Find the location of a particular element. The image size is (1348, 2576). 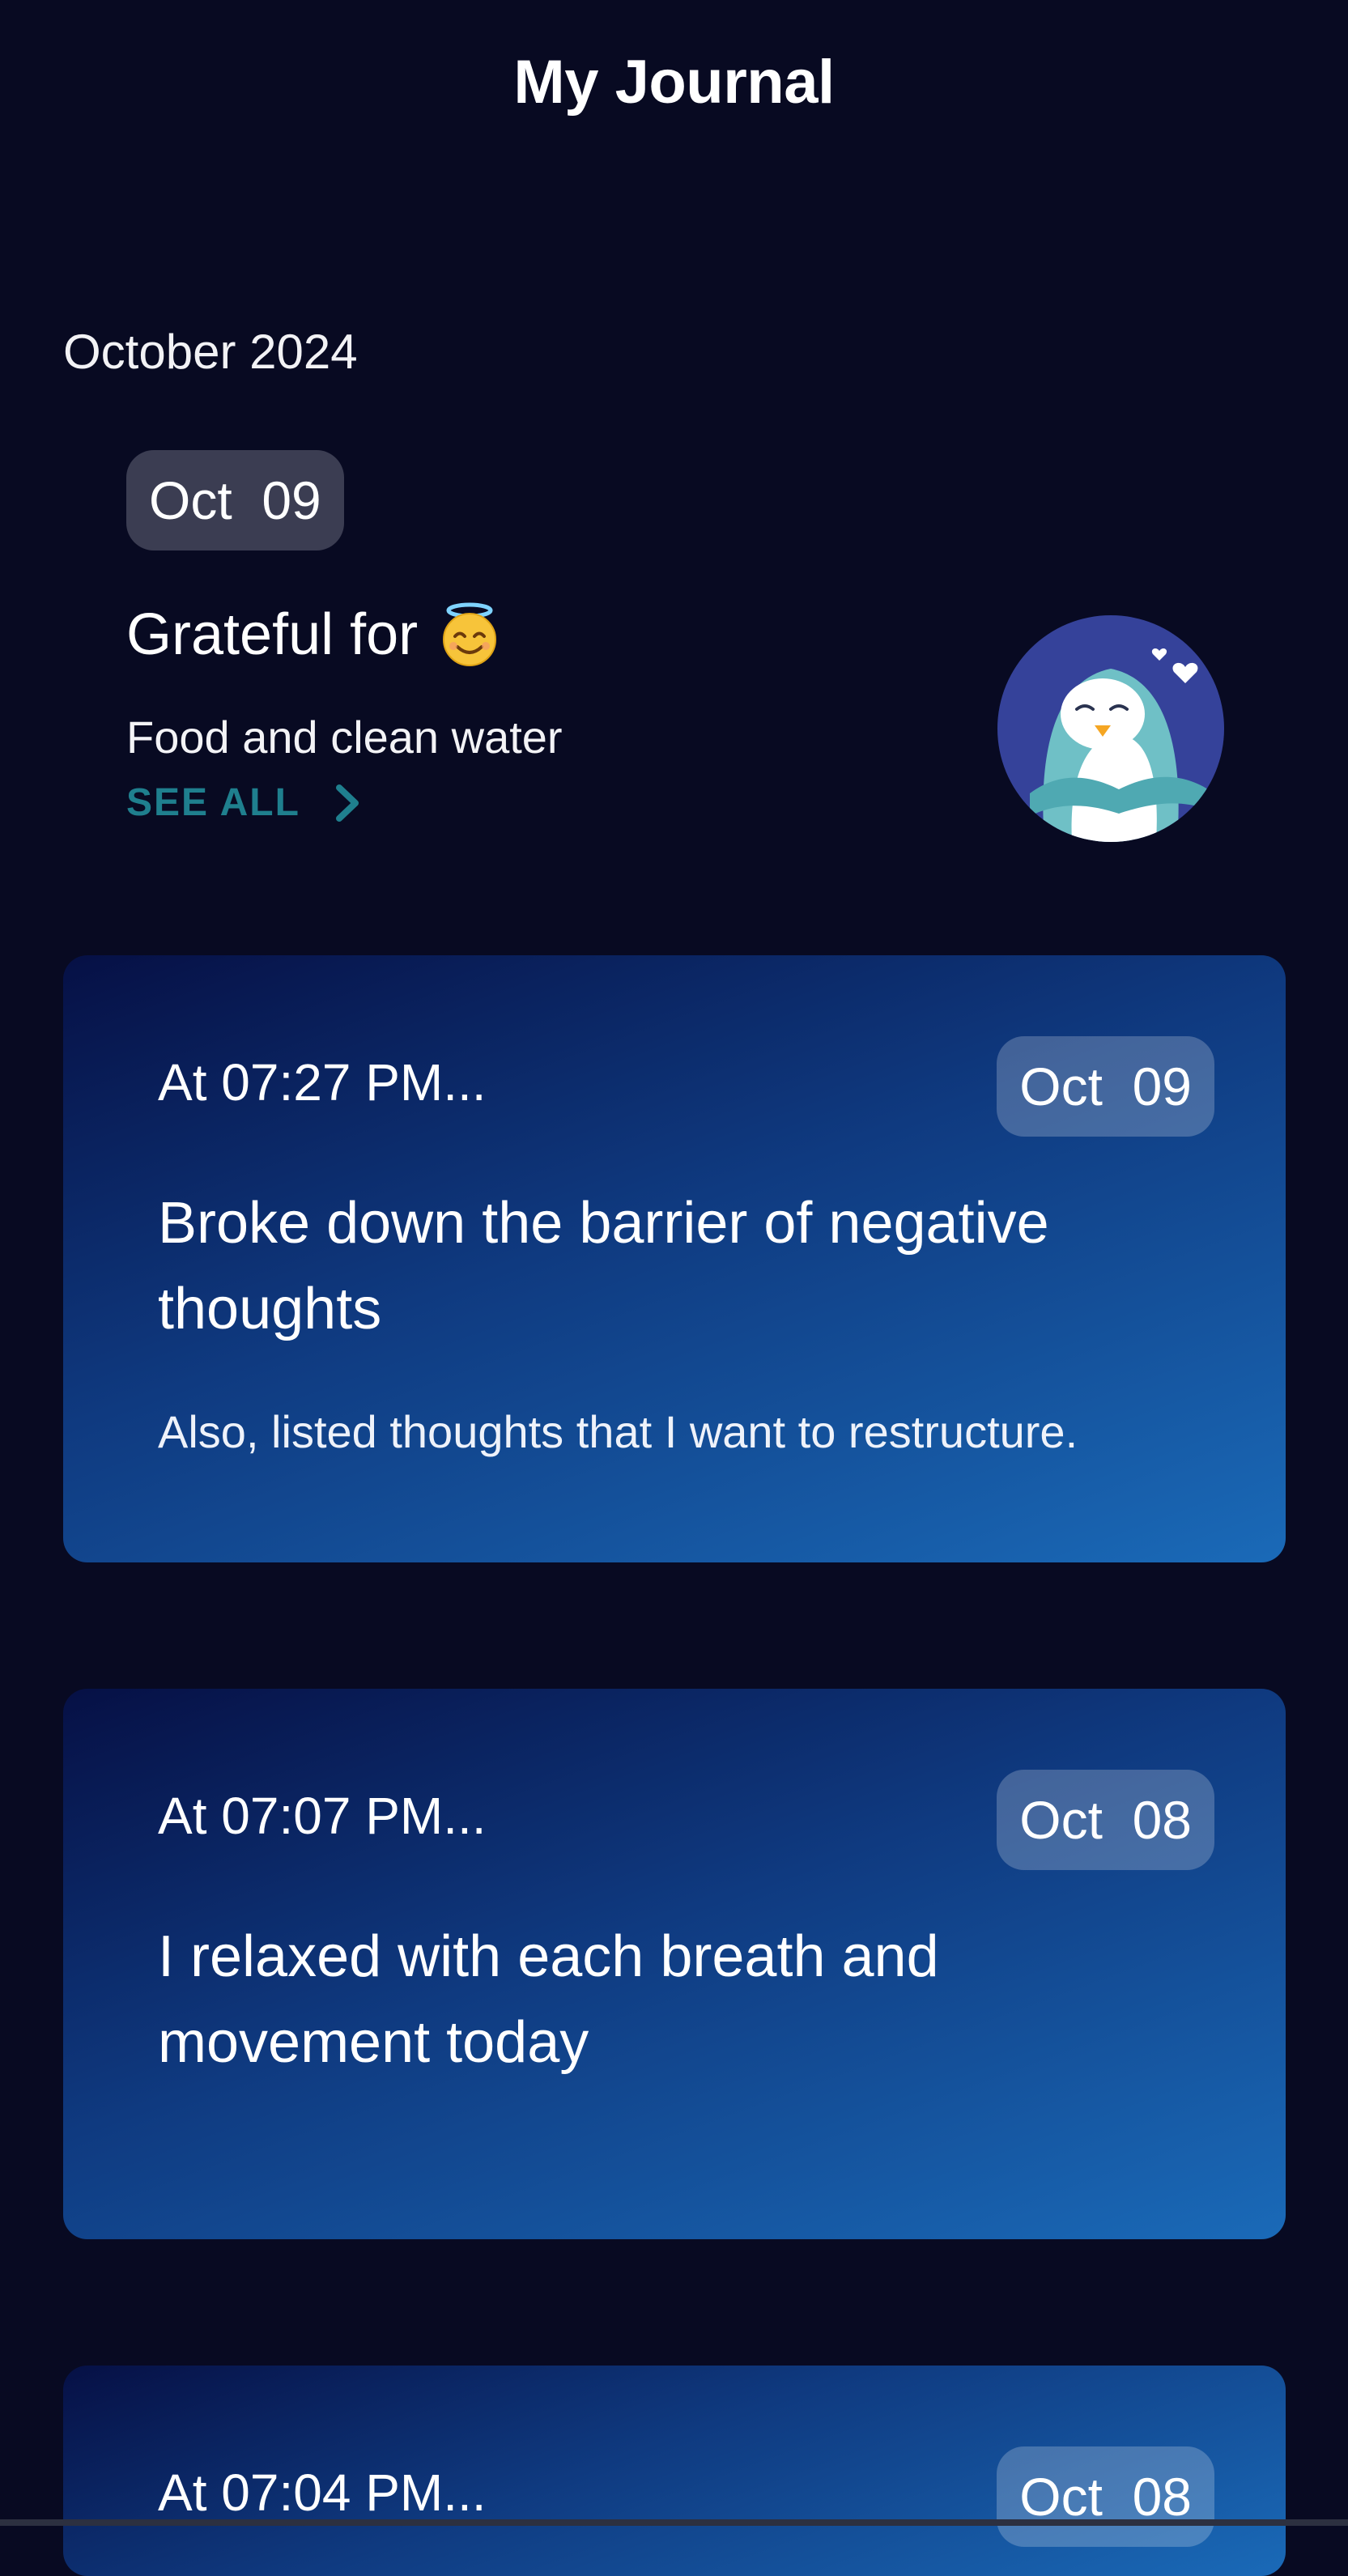

month-section-label: October 2024 is located at coordinates (211, 352).